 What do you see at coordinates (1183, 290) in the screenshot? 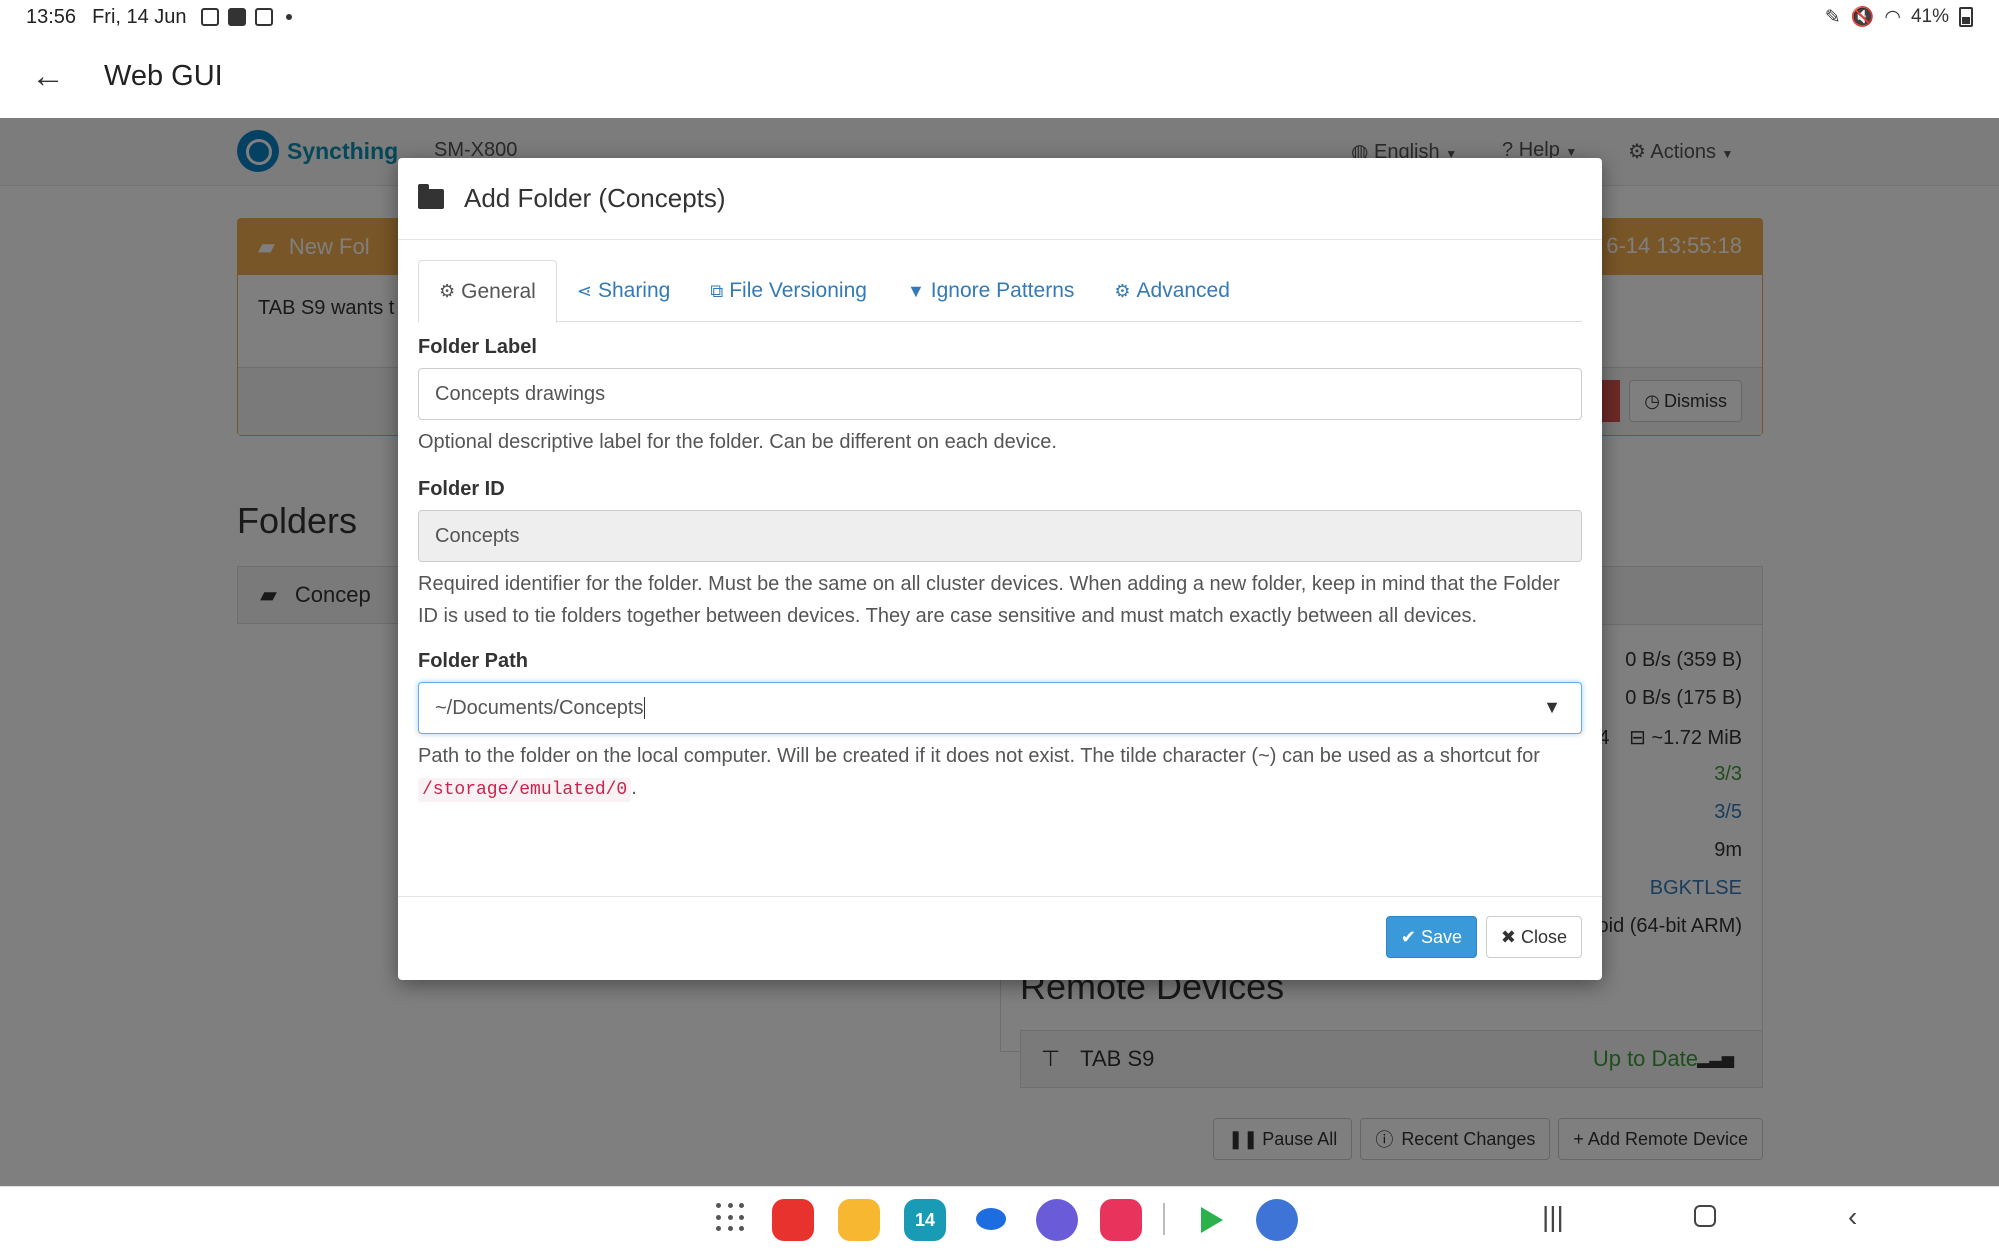
I see `tab-advanced-label: Advanced` at bounding box center [1183, 290].